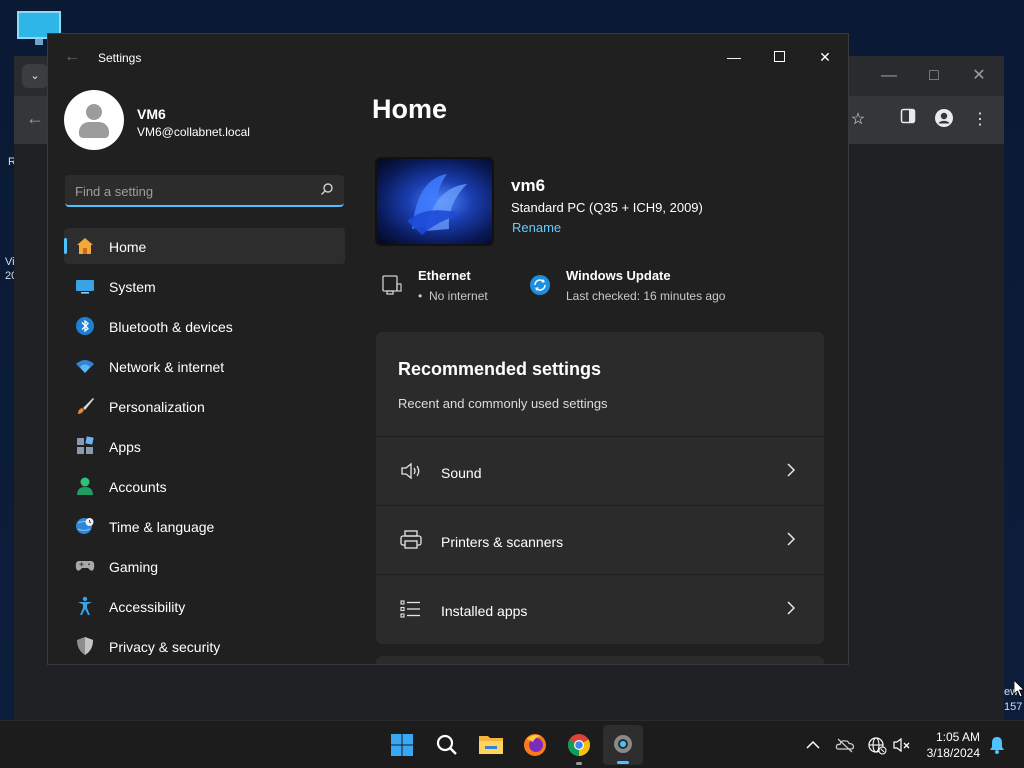  Describe the element at coordinates (171, 327) in the screenshot. I see `sidebar-item-label: Bluetooth & devices` at that location.